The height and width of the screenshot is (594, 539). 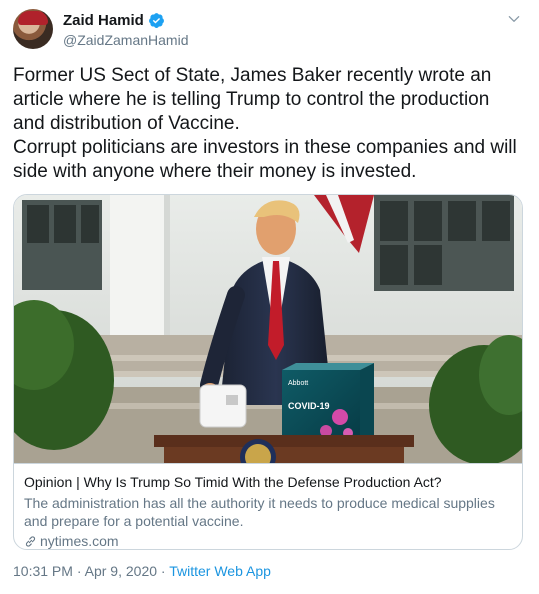 I want to click on box-label: COVID-19, so click(x=309, y=406).